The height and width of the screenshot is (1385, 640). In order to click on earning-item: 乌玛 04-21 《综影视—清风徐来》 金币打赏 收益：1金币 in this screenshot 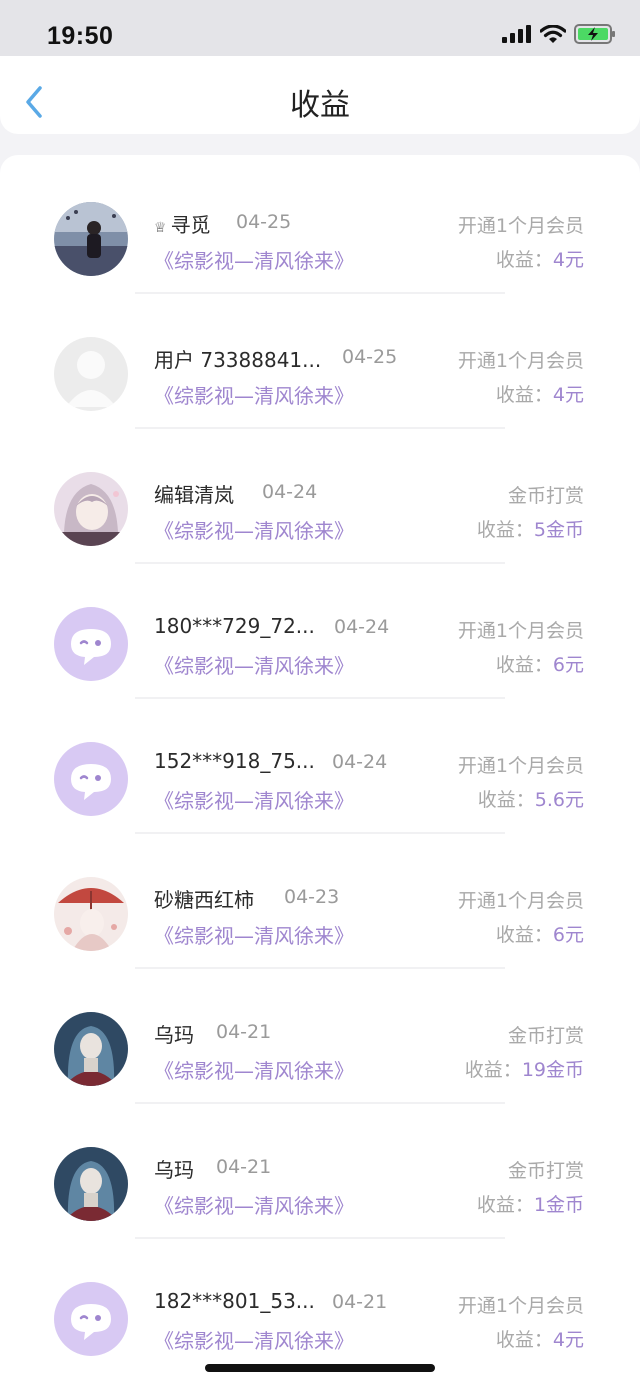, I will do `click(320, 1169)`.